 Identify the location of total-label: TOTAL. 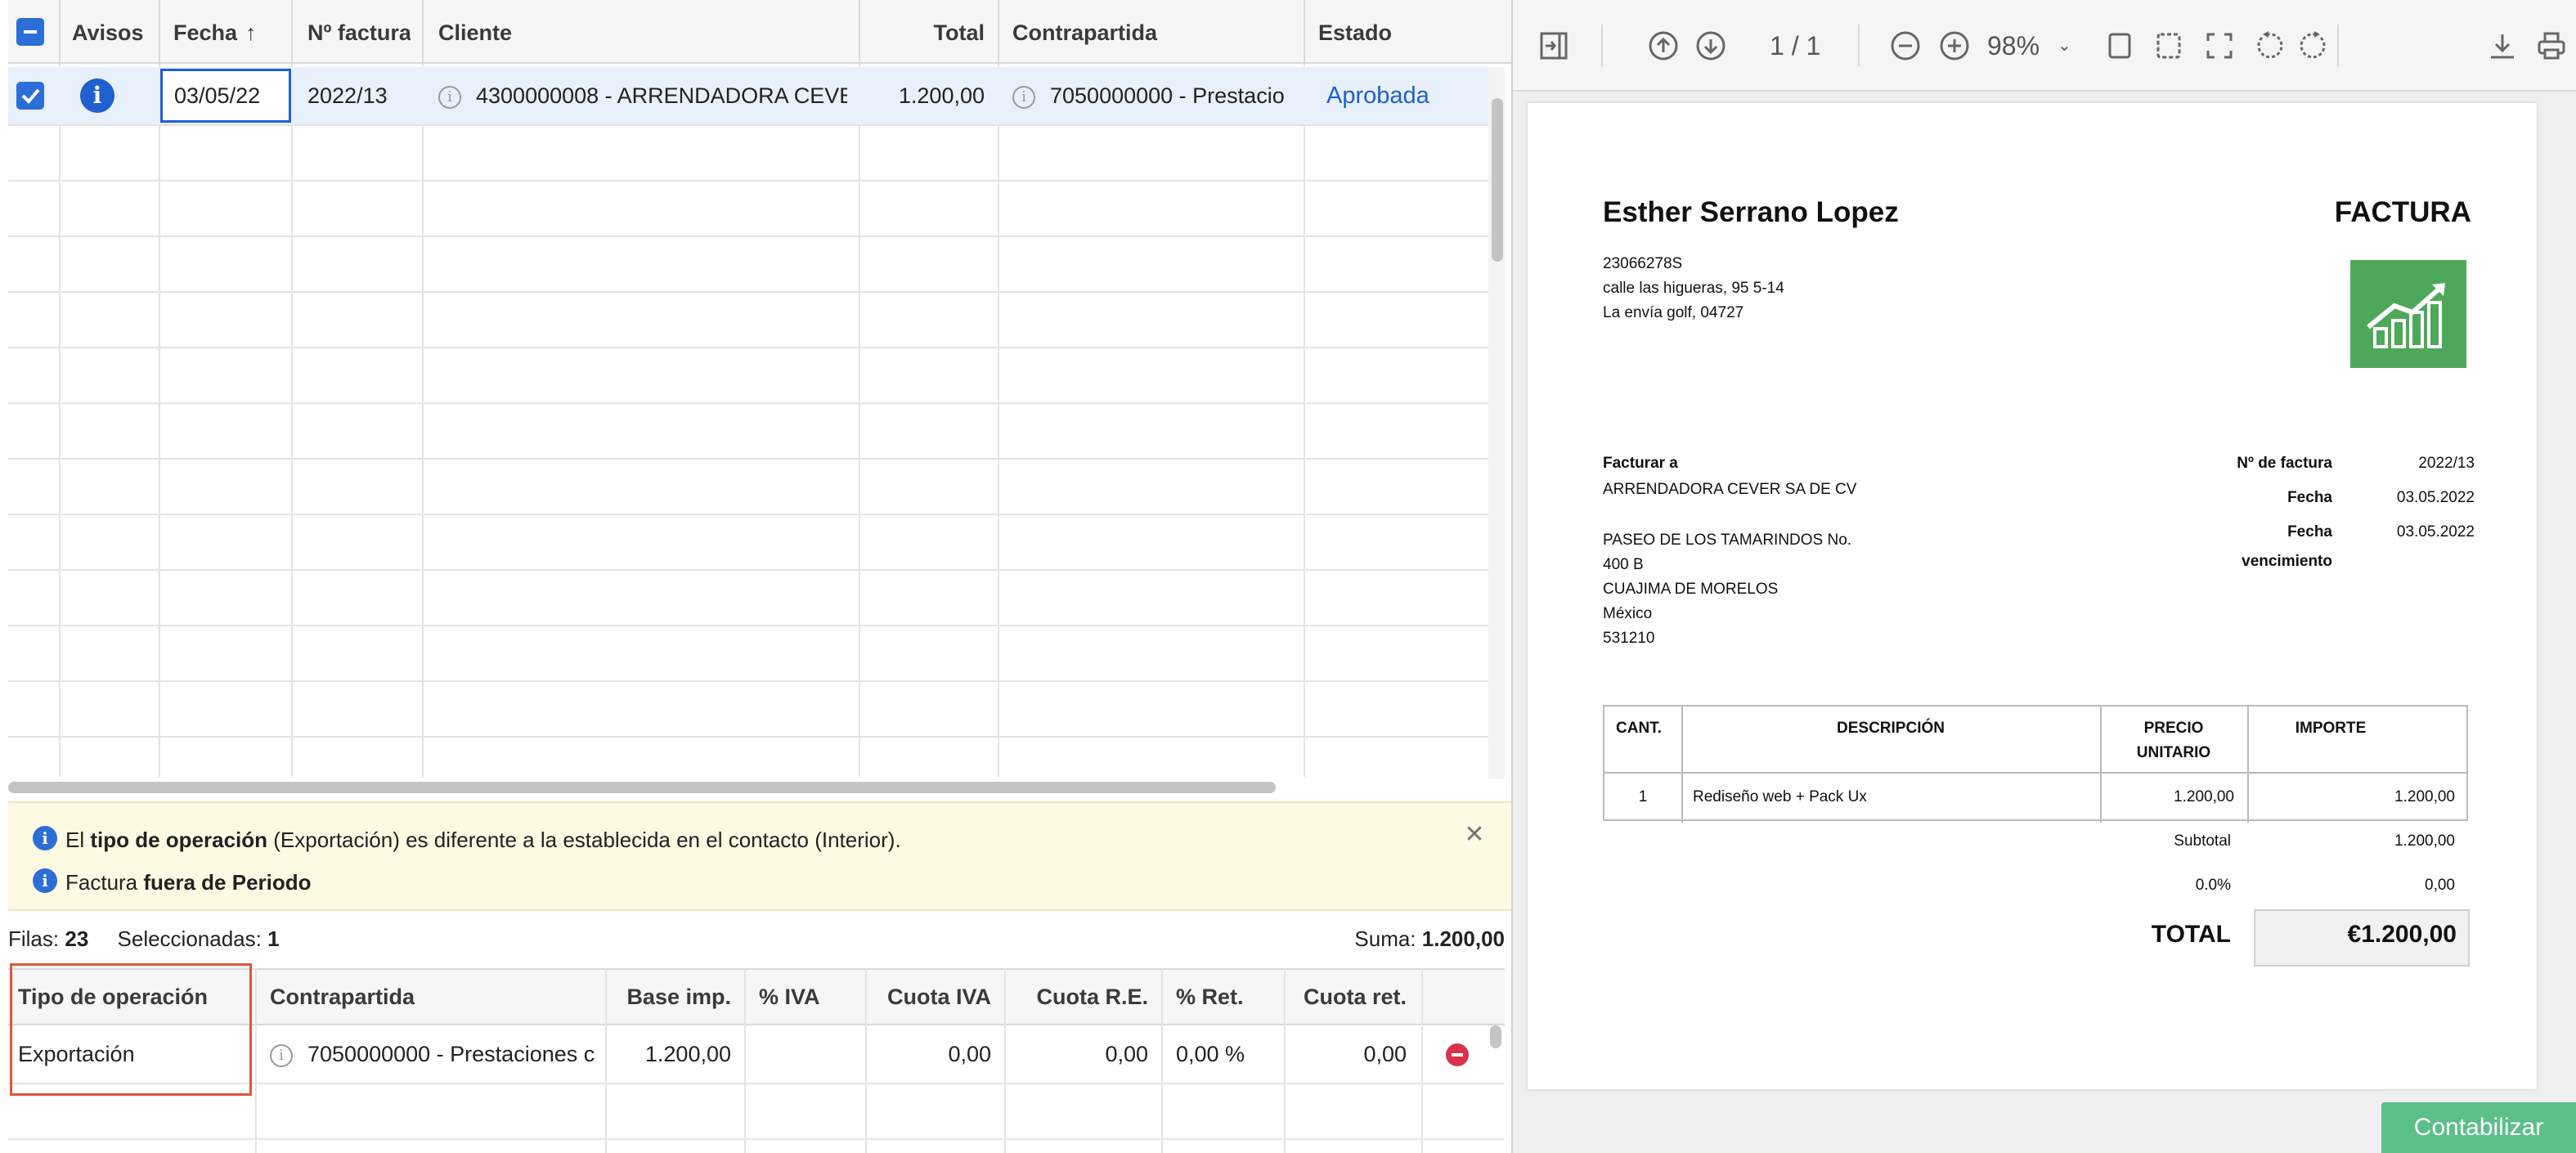
(2191, 934).